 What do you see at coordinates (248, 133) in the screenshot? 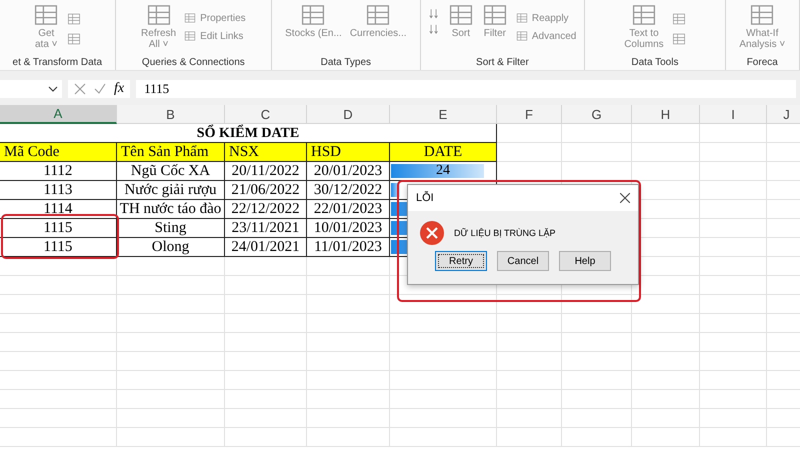
I see `sheet-title: SỔ KIỂM DATE` at bounding box center [248, 133].